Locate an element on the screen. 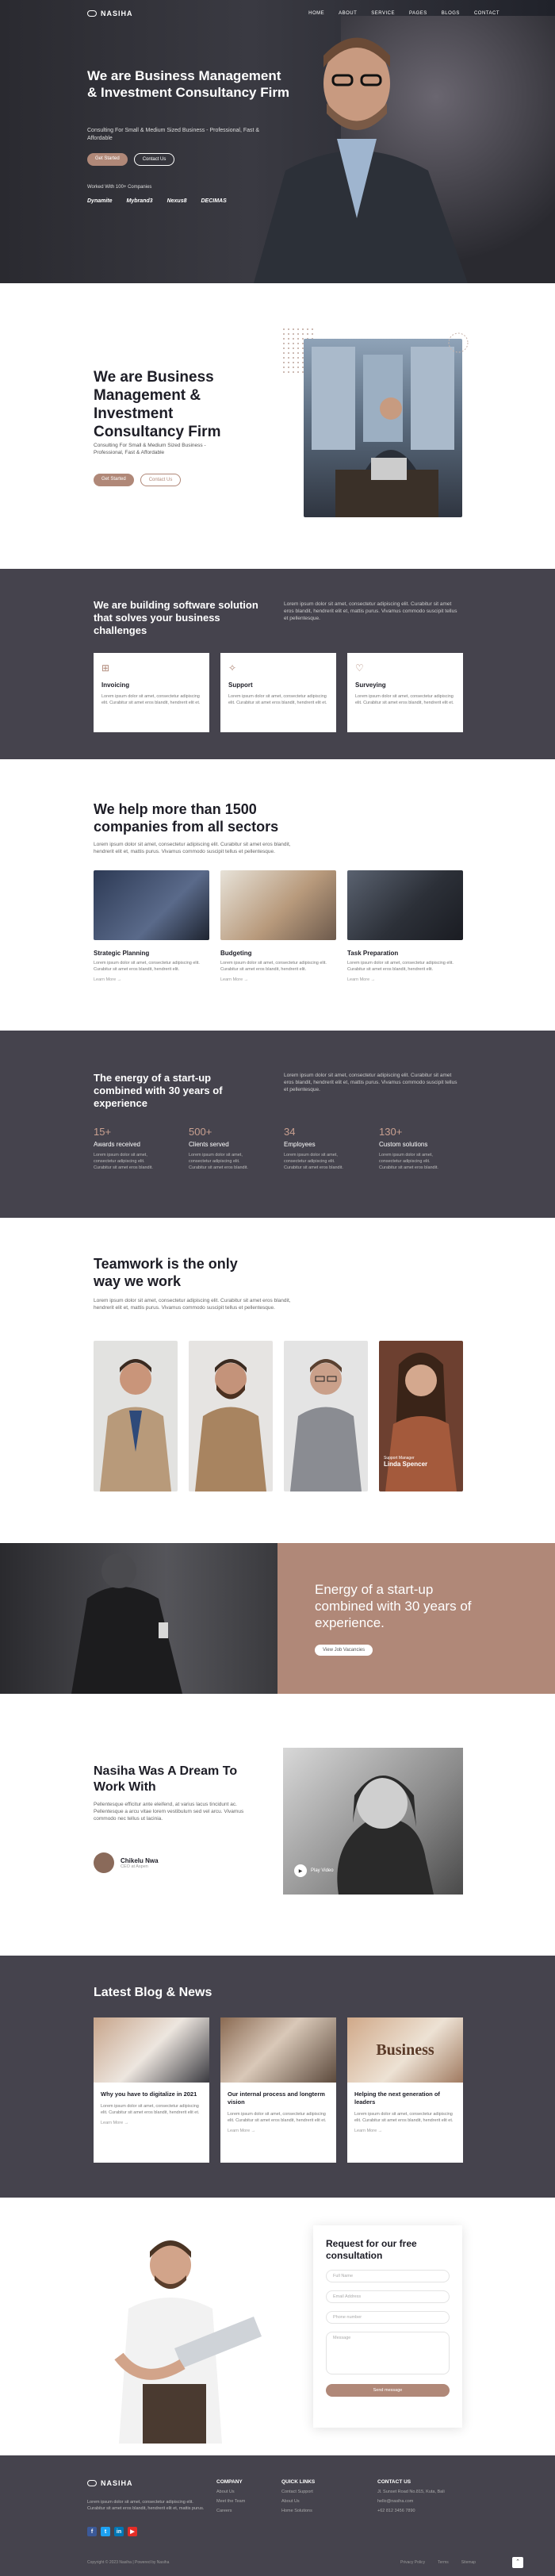 This screenshot has height=2576, width=555. invoice-icon: ⊞ is located at coordinates (105, 668).